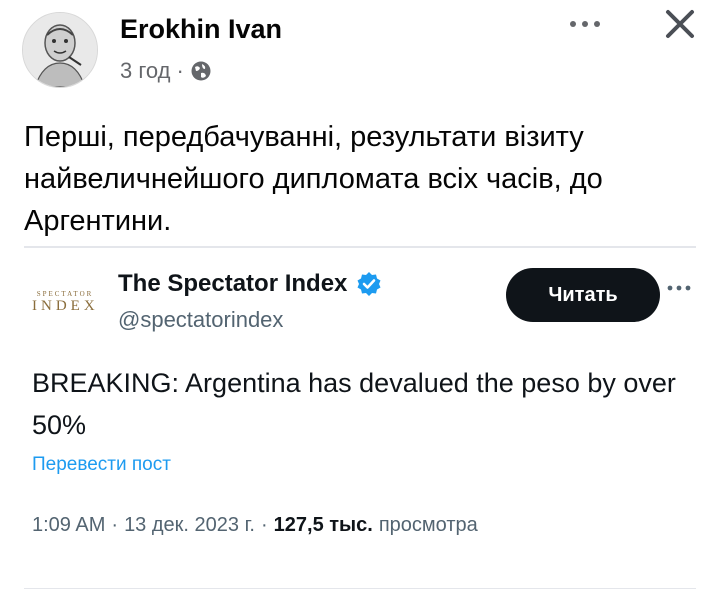  I want to click on bottom-divider, so click(360, 588).